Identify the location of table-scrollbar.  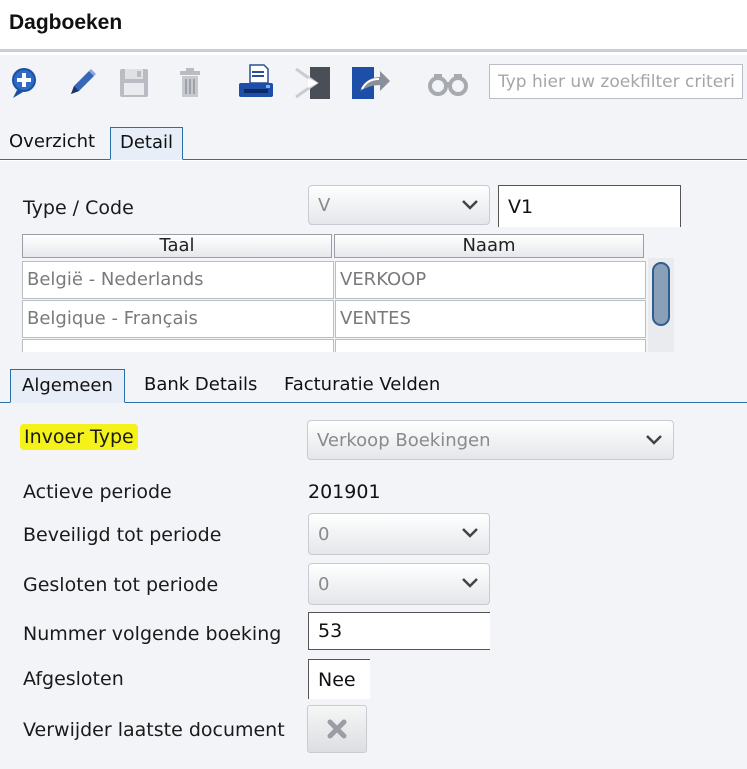
(661, 305).